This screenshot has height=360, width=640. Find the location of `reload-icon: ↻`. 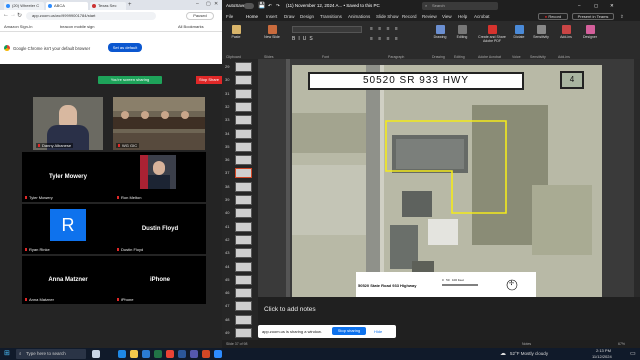

reload-icon: ↻ is located at coordinates (19, 15).